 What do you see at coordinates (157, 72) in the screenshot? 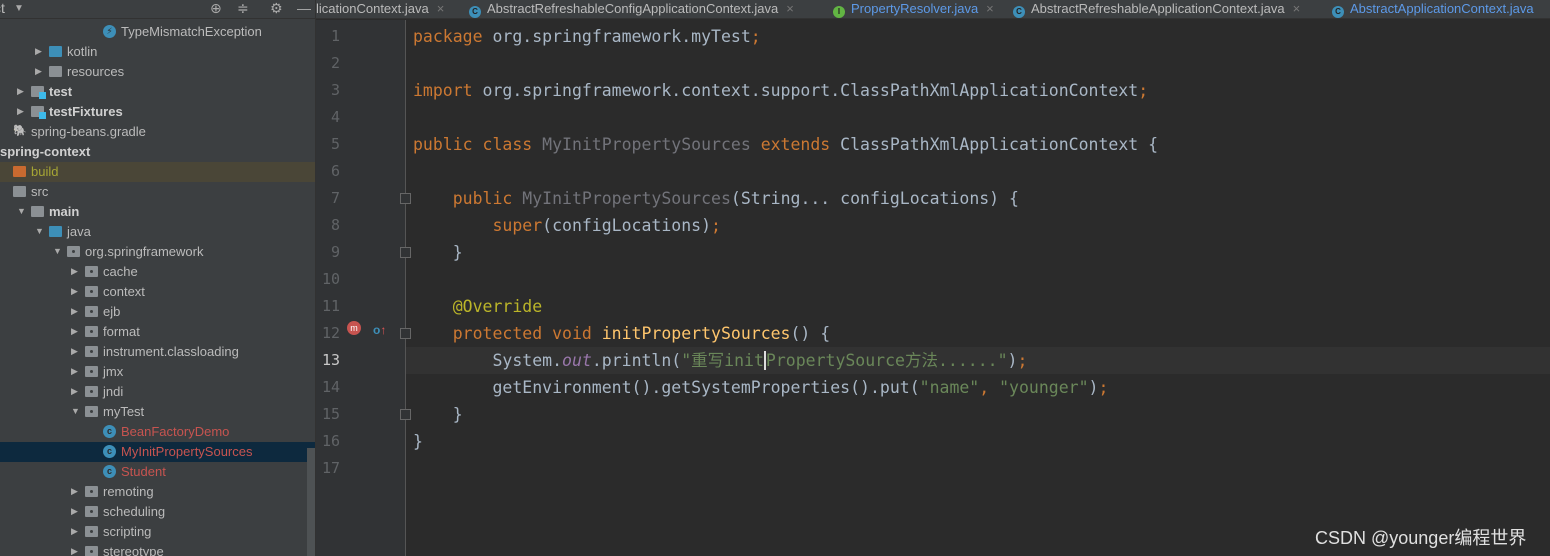
I see `tree-item: ▶ resources` at bounding box center [157, 72].